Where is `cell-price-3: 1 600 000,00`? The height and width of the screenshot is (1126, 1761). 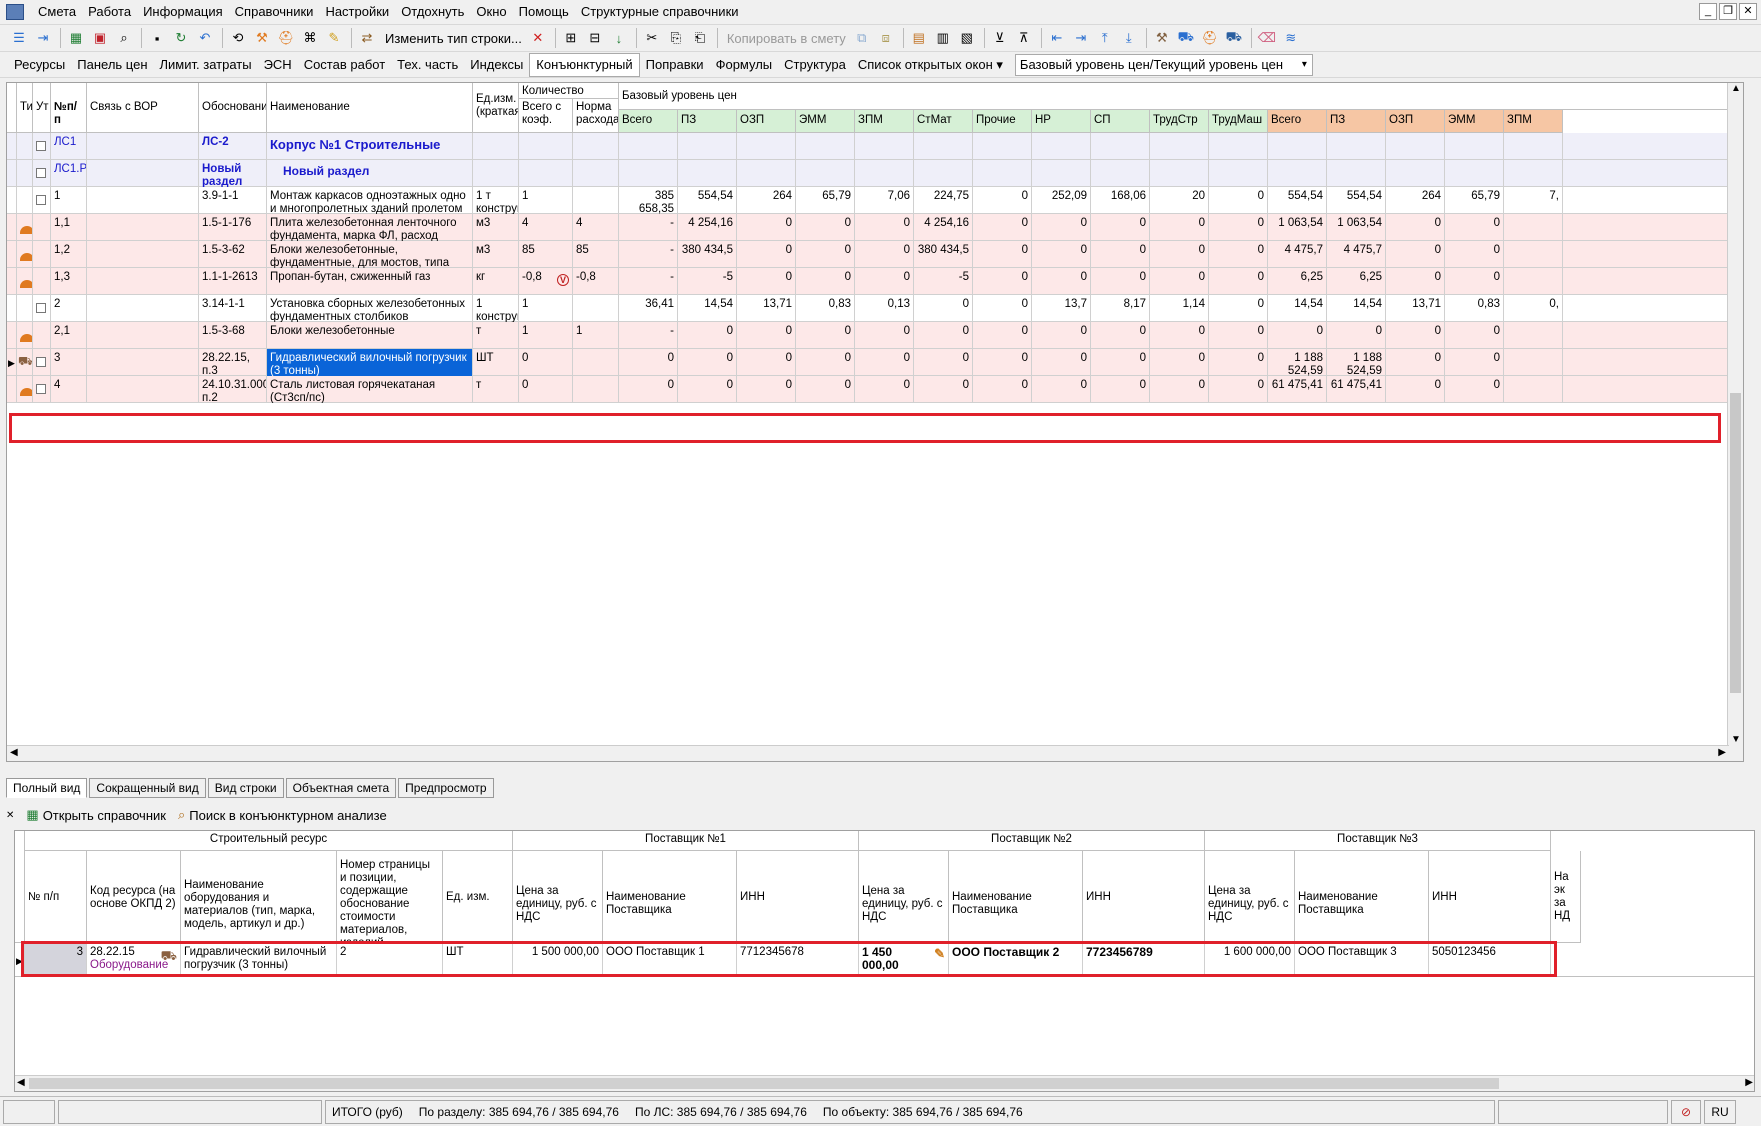
cell-price-3: 1 600 000,00 is located at coordinates (1250, 960).